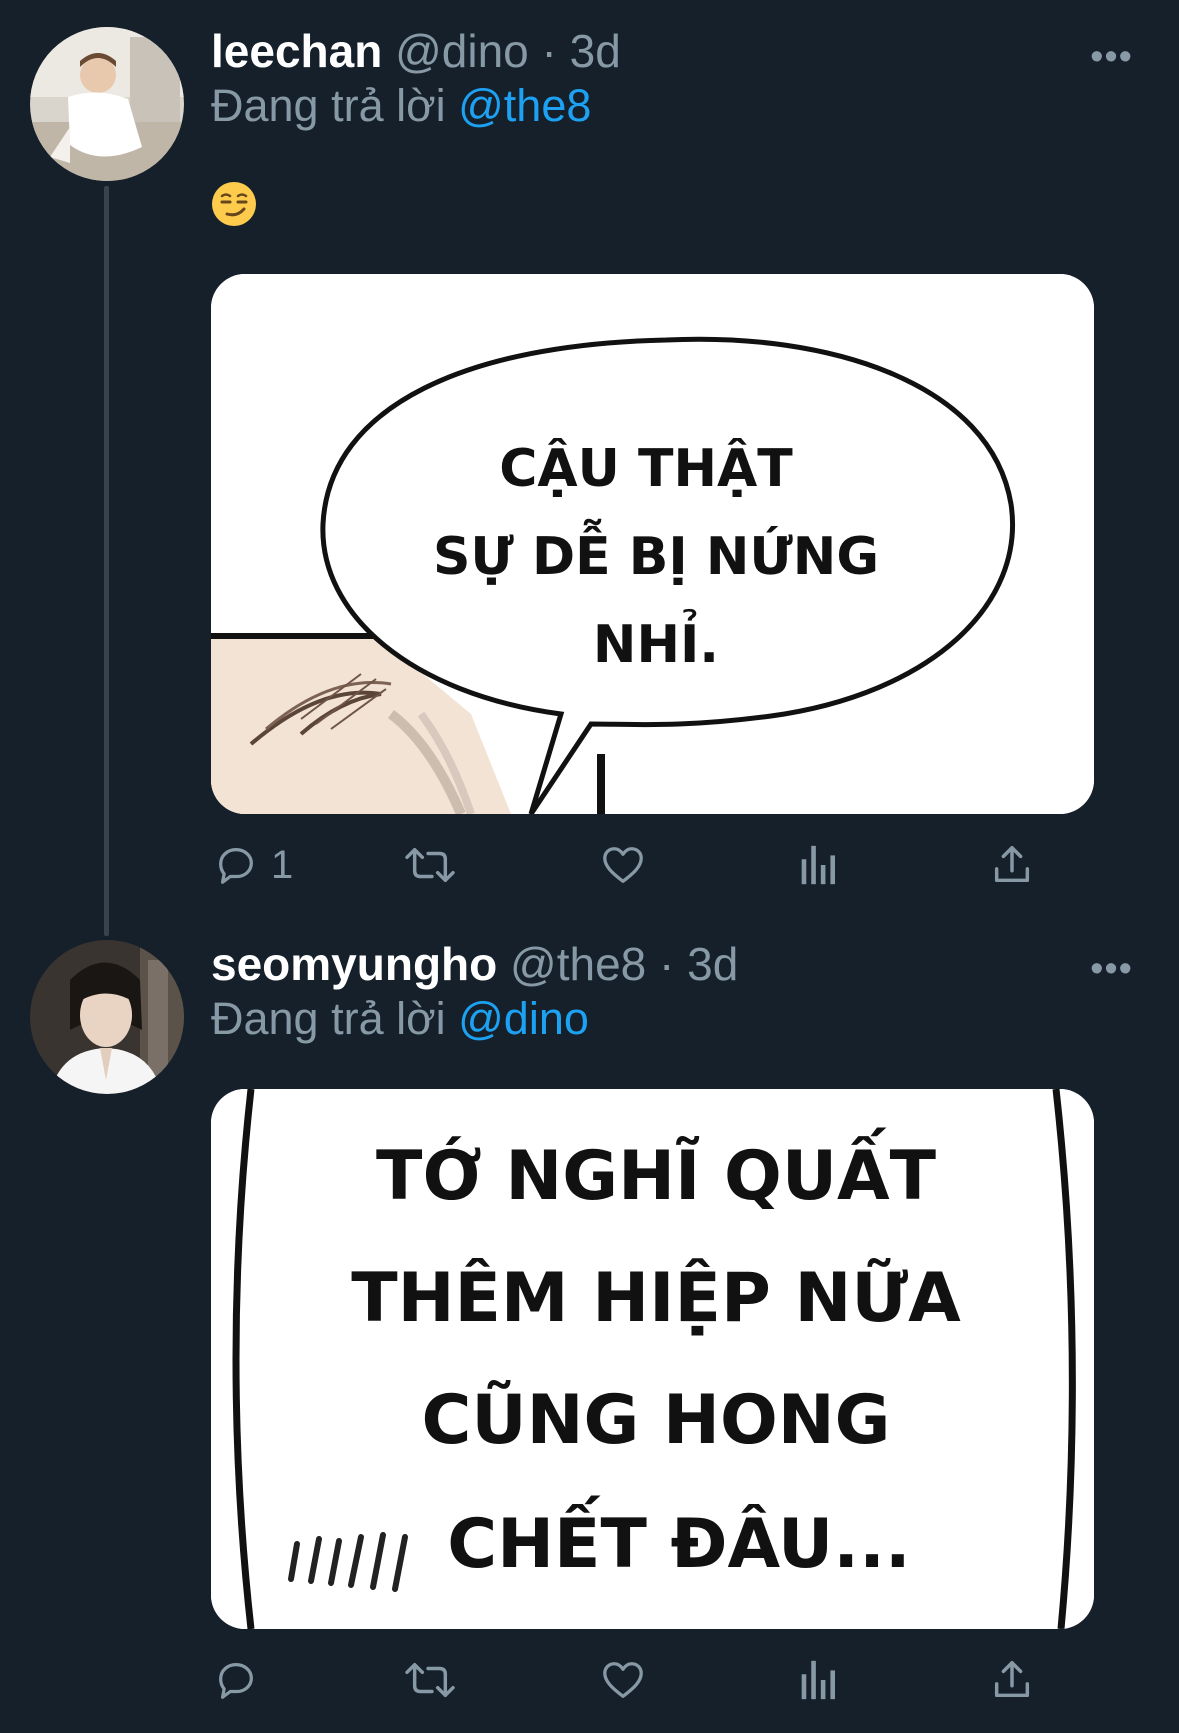  What do you see at coordinates (656, 1171) in the screenshot?
I see `media-caption-line: TỚ NGHĨ QUẤT` at bounding box center [656, 1171].